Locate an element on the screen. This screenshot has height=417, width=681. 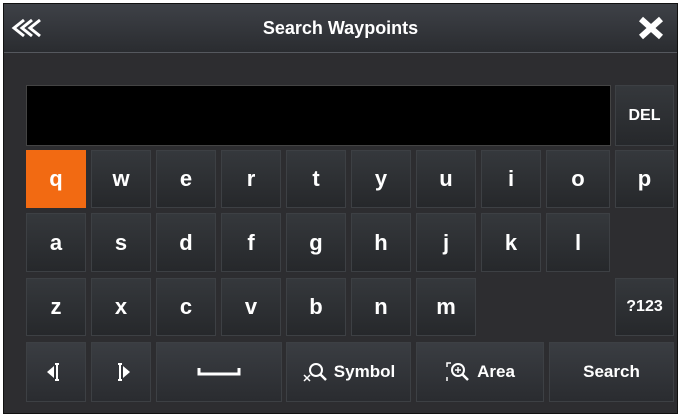
key-w: w is located at coordinates (121, 179).